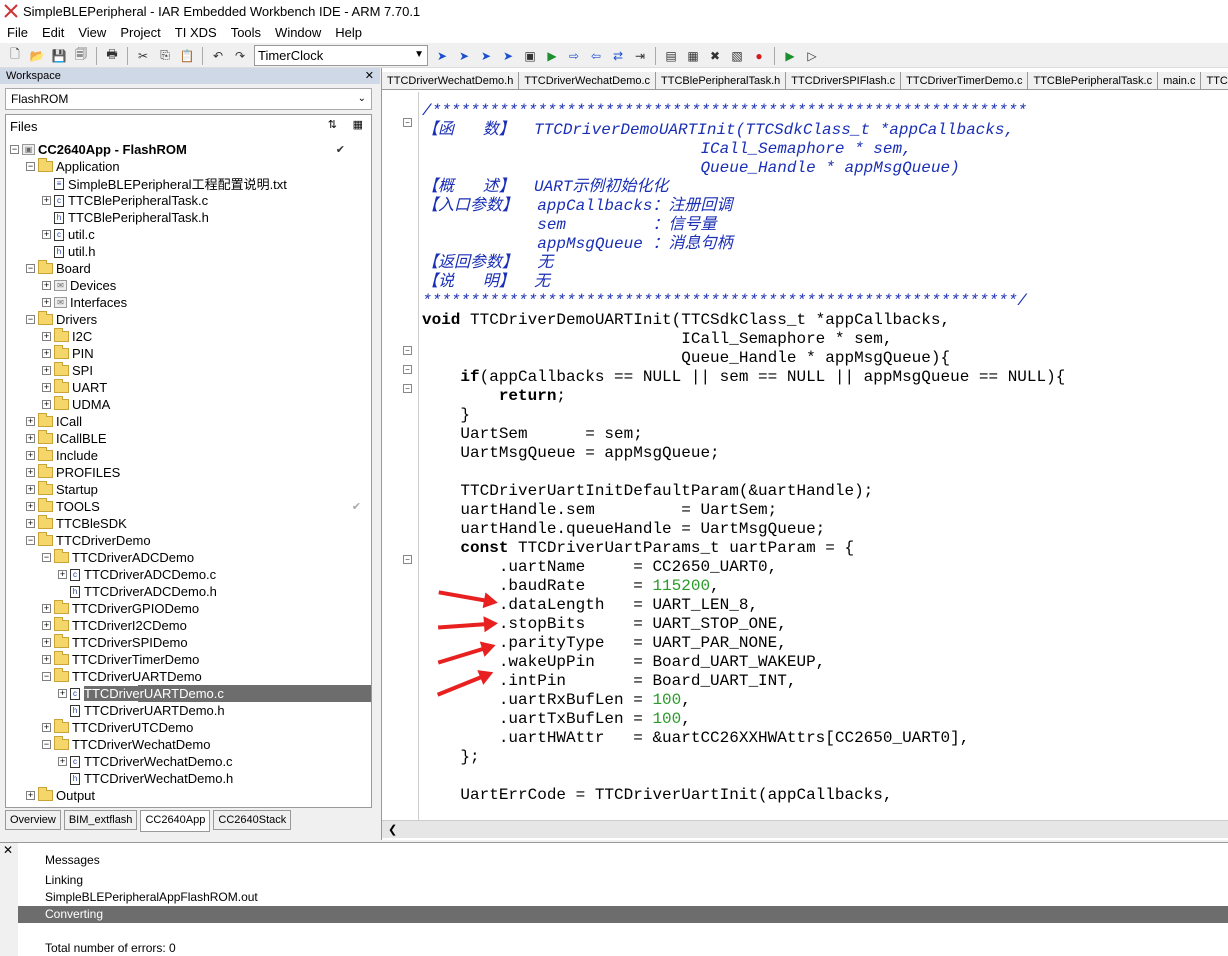  What do you see at coordinates (206, 200) in the screenshot?
I see `tree-file-item: + c TTCBlePeripheralTask.c` at bounding box center [206, 200].